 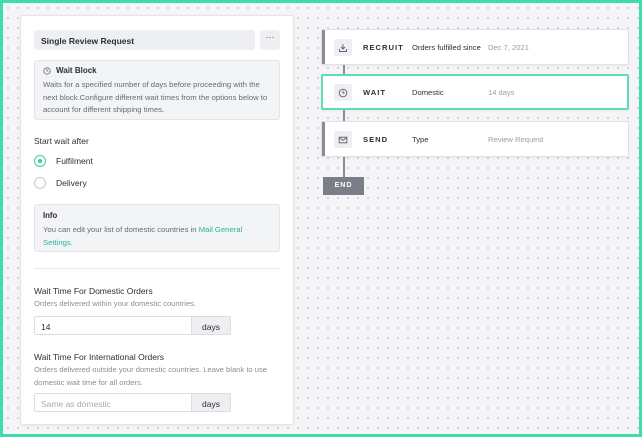 I want to click on flow-end-node: END, so click(x=343, y=186).